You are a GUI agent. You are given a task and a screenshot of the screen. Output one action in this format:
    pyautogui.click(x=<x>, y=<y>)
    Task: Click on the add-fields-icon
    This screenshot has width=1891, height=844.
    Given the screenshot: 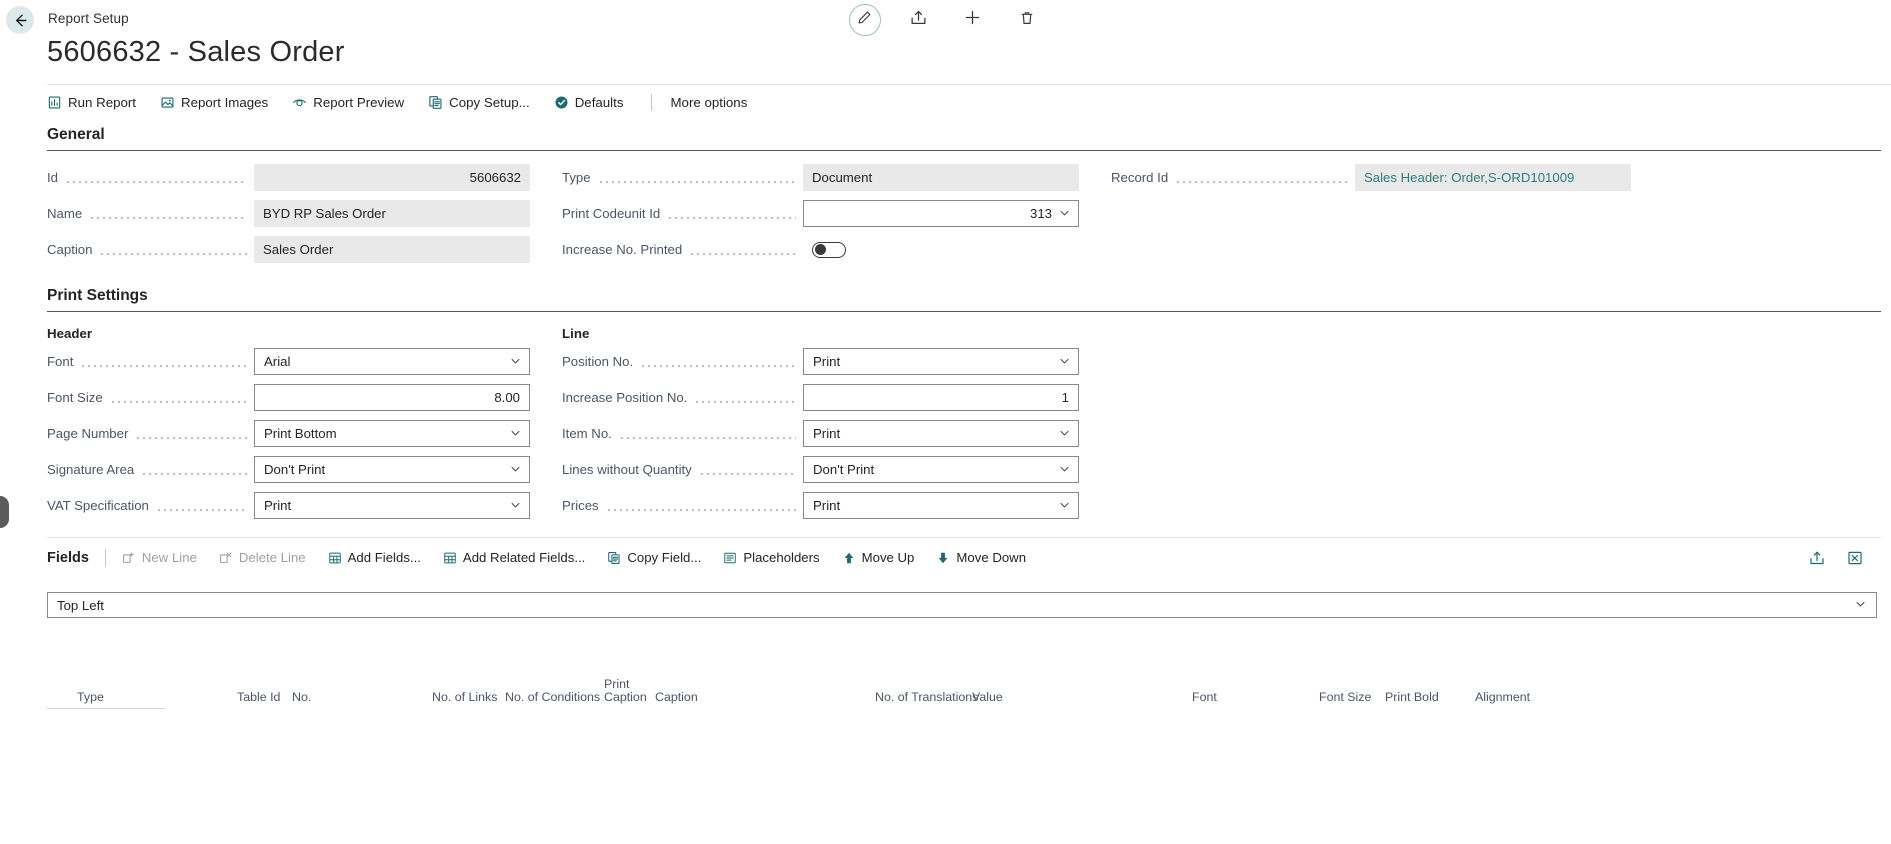 What is the action you would take?
    pyautogui.click(x=335, y=558)
    